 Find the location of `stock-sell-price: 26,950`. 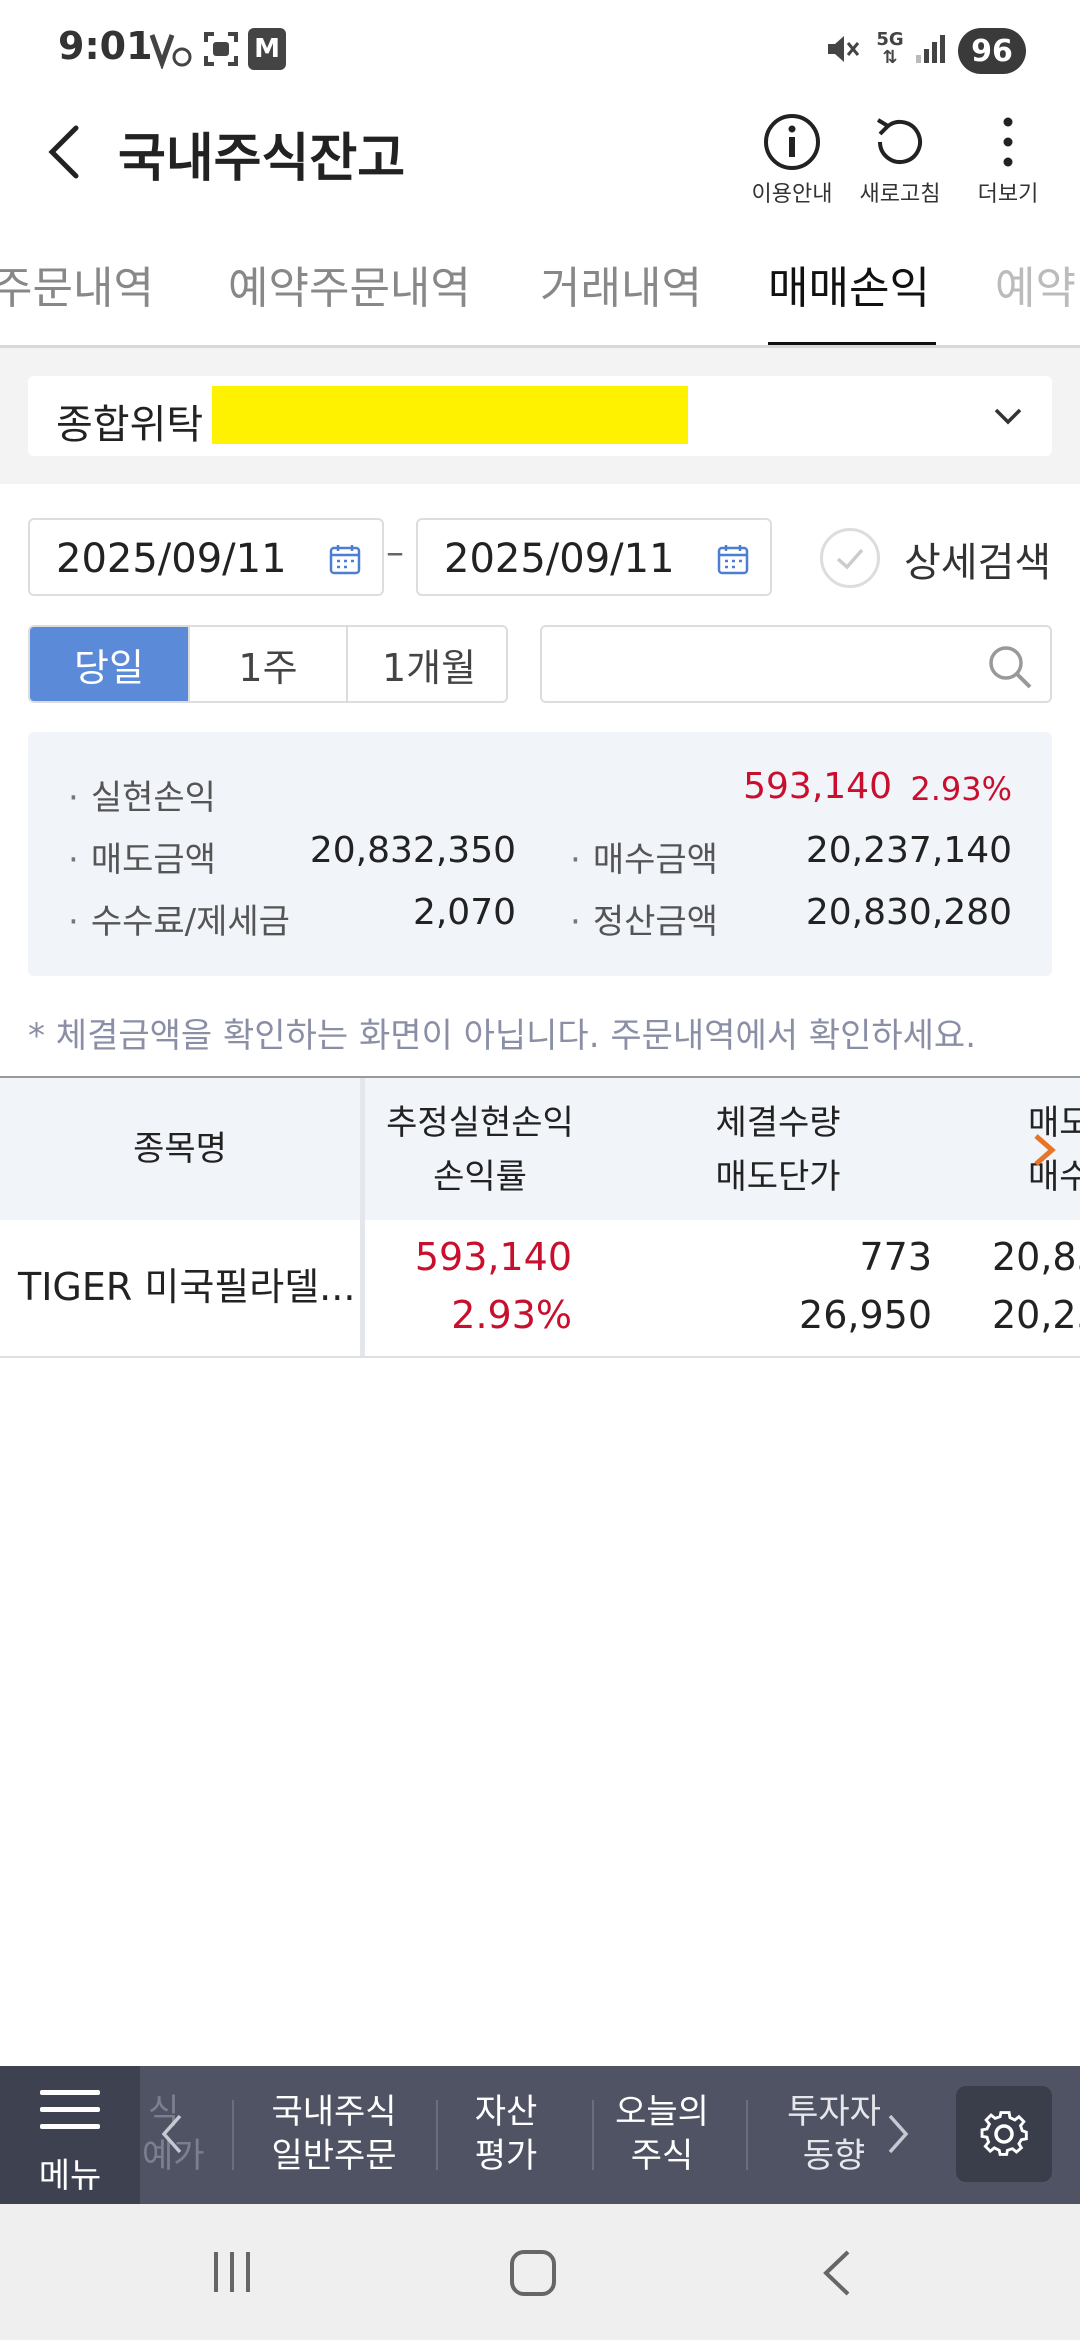

stock-sell-price: 26,950 is located at coordinates (865, 1315).